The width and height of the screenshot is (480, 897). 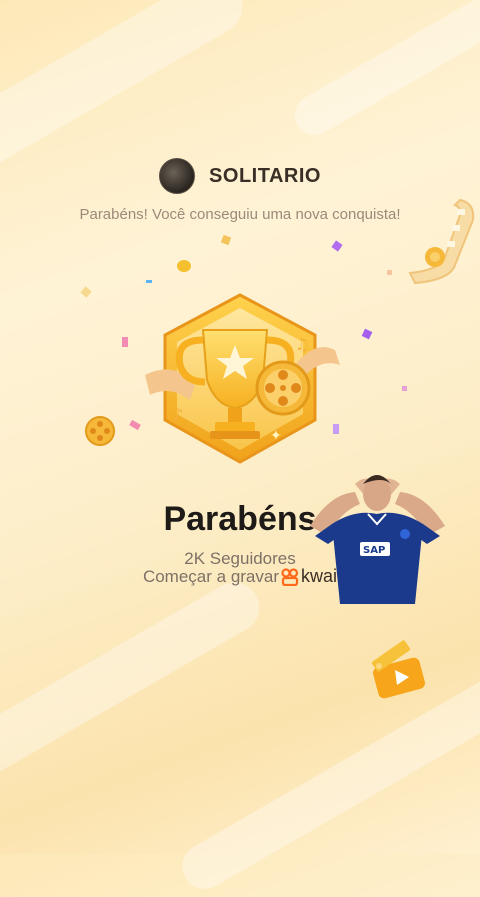 What do you see at coordinates (177, 176) in the screenshot?
I see `user-avatar-icon` at bounding box center [177, 176].